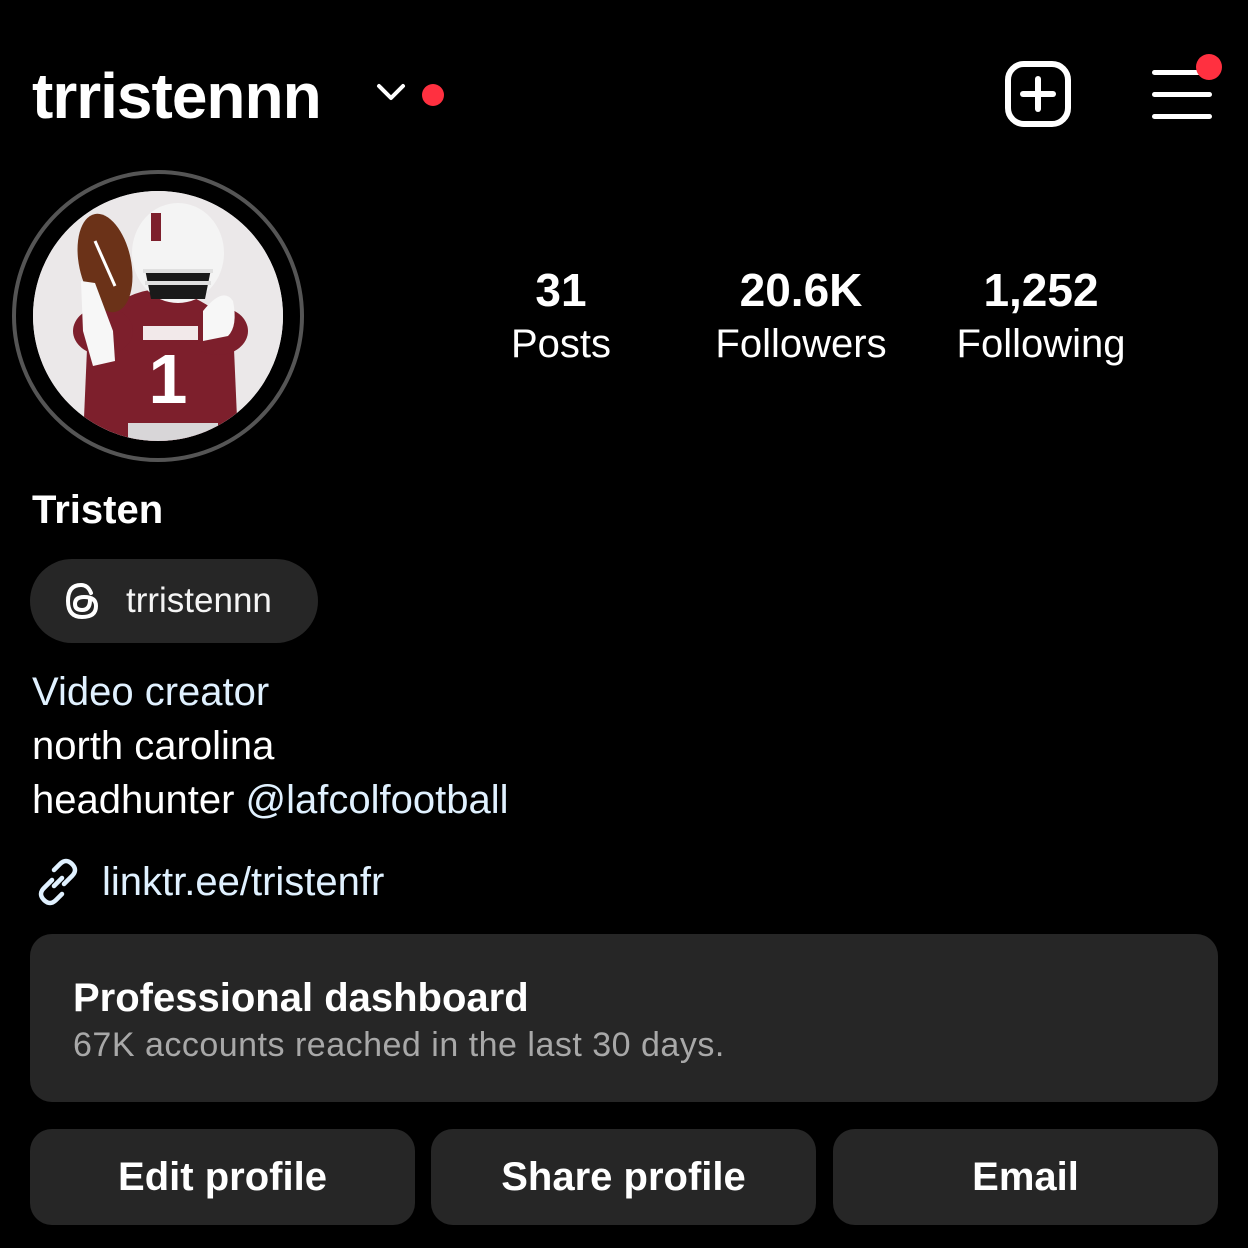  I want to click on external-link: linktr.ee/tristenfr, so click(243, 882).